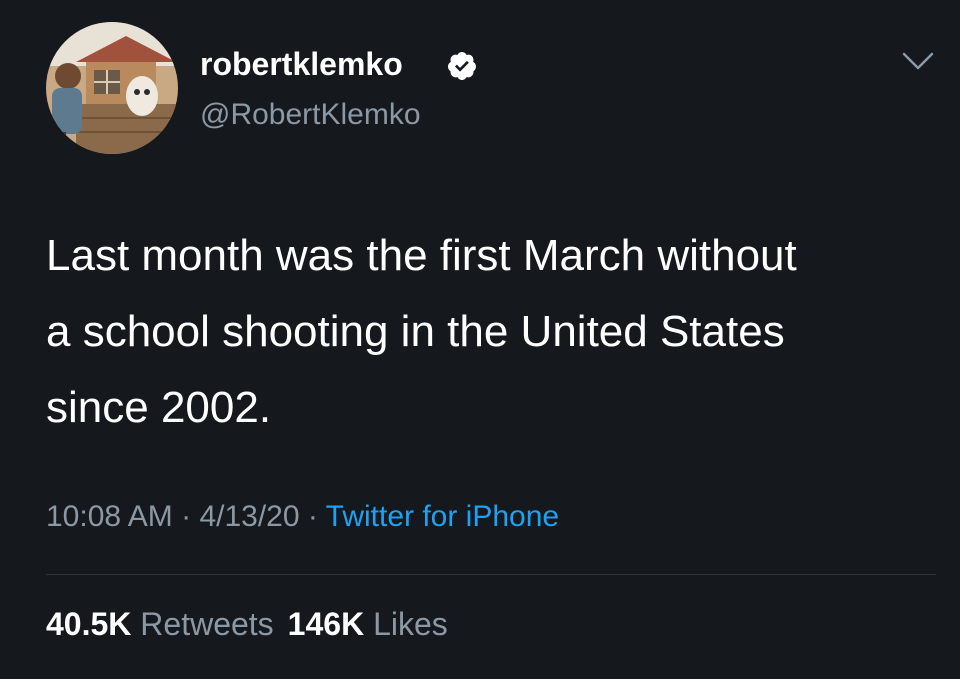  I want to click on tweet-stats: 40.5K Retweets 146K Likes, so click(254, 624).